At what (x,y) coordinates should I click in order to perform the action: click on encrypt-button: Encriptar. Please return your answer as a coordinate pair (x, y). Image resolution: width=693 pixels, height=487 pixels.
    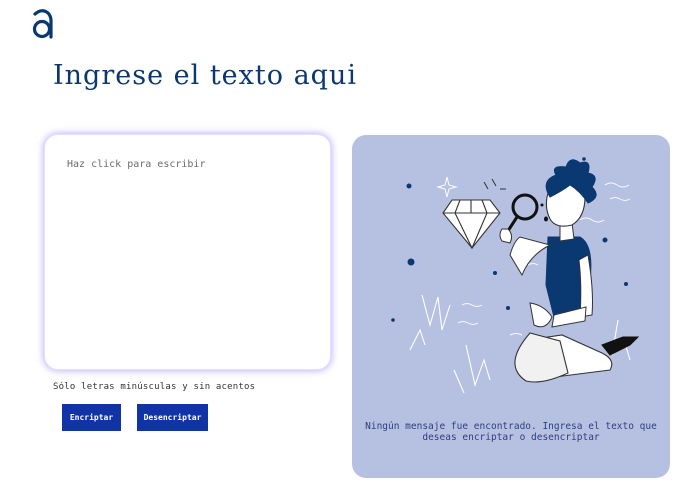
    Looking at the image, I should click on (91, 417).